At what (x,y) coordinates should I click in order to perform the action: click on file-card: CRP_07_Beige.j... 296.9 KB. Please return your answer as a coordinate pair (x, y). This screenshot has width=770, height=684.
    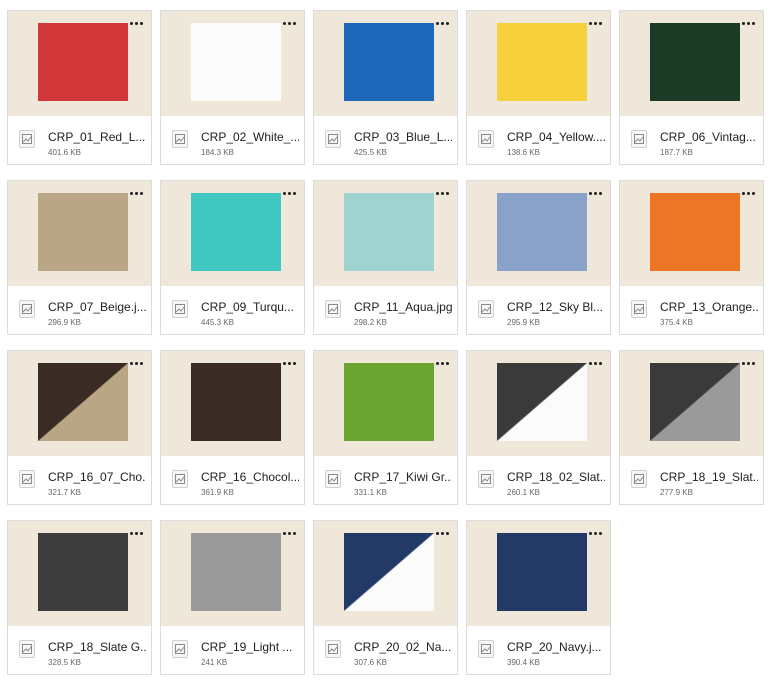
    Looking at the image, I should click on (79, 257).